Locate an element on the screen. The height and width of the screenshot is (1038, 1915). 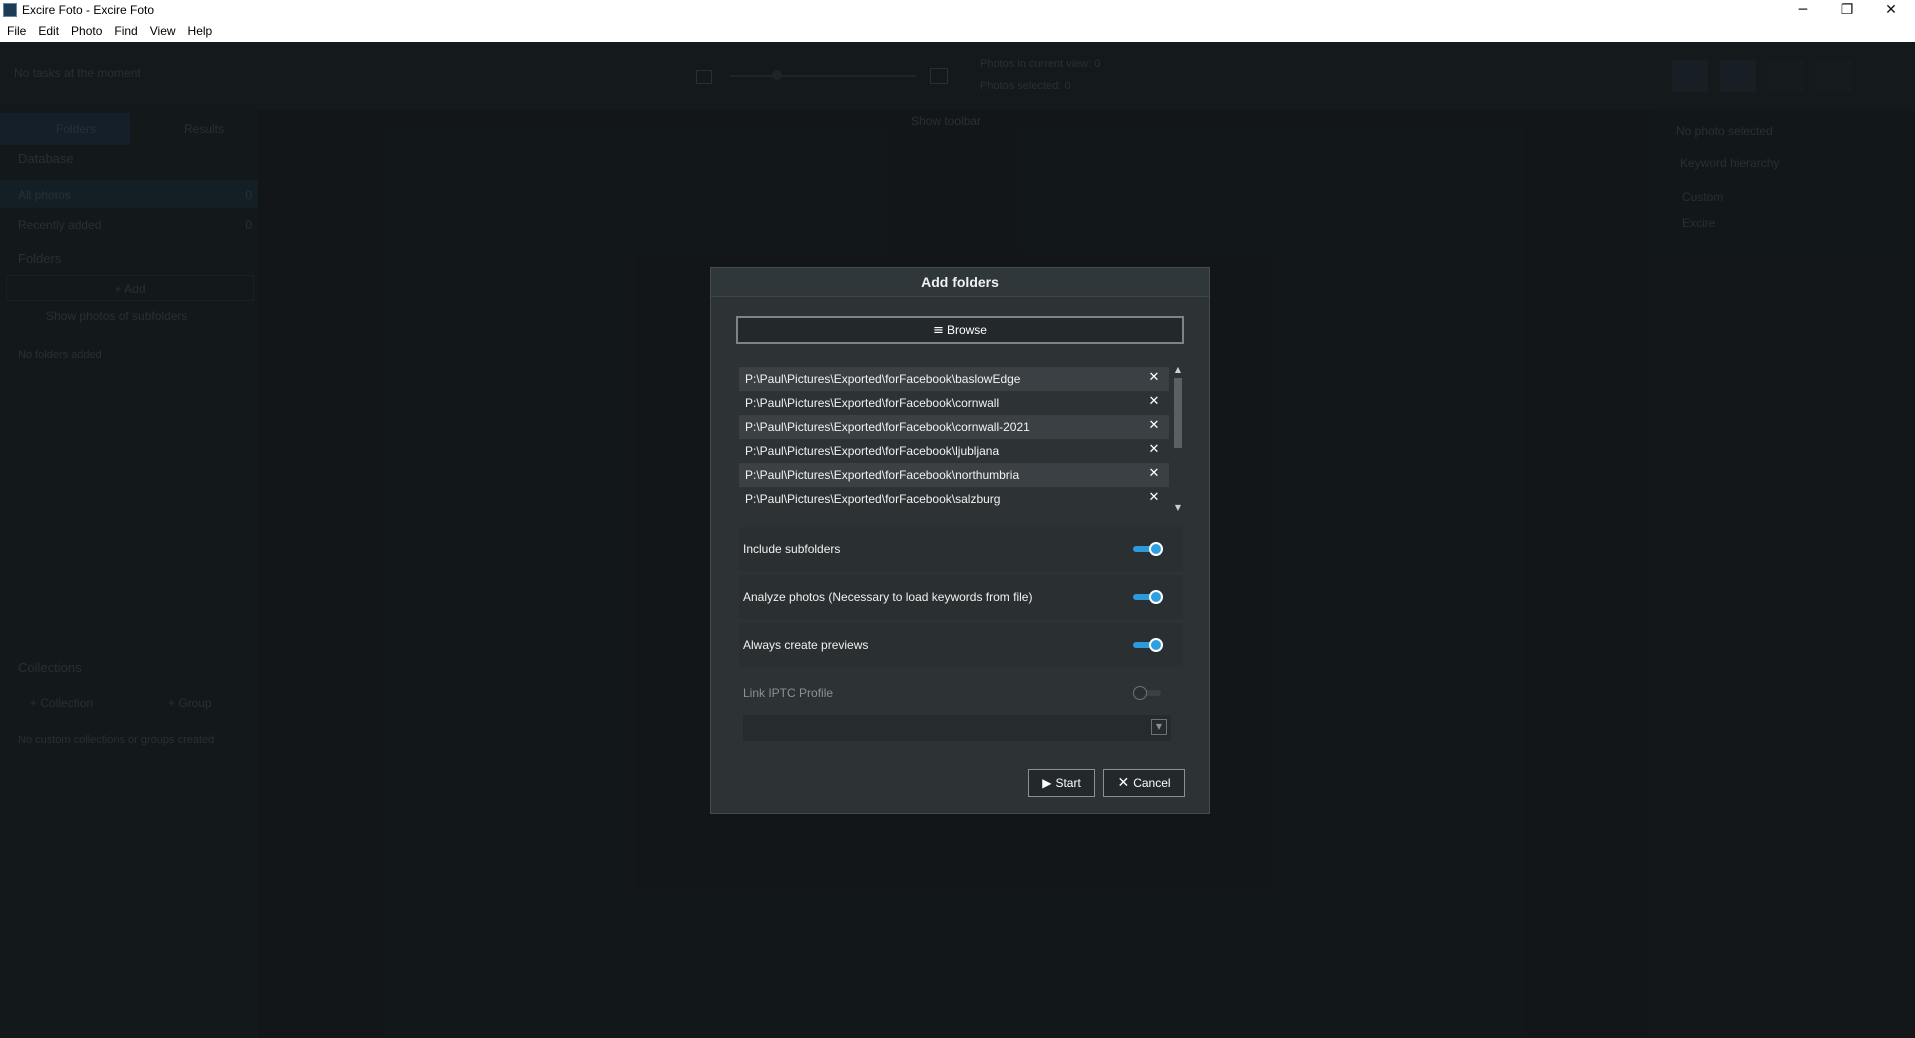
scroll-down-icon: ▼ is located at coordinates (1178, 508).